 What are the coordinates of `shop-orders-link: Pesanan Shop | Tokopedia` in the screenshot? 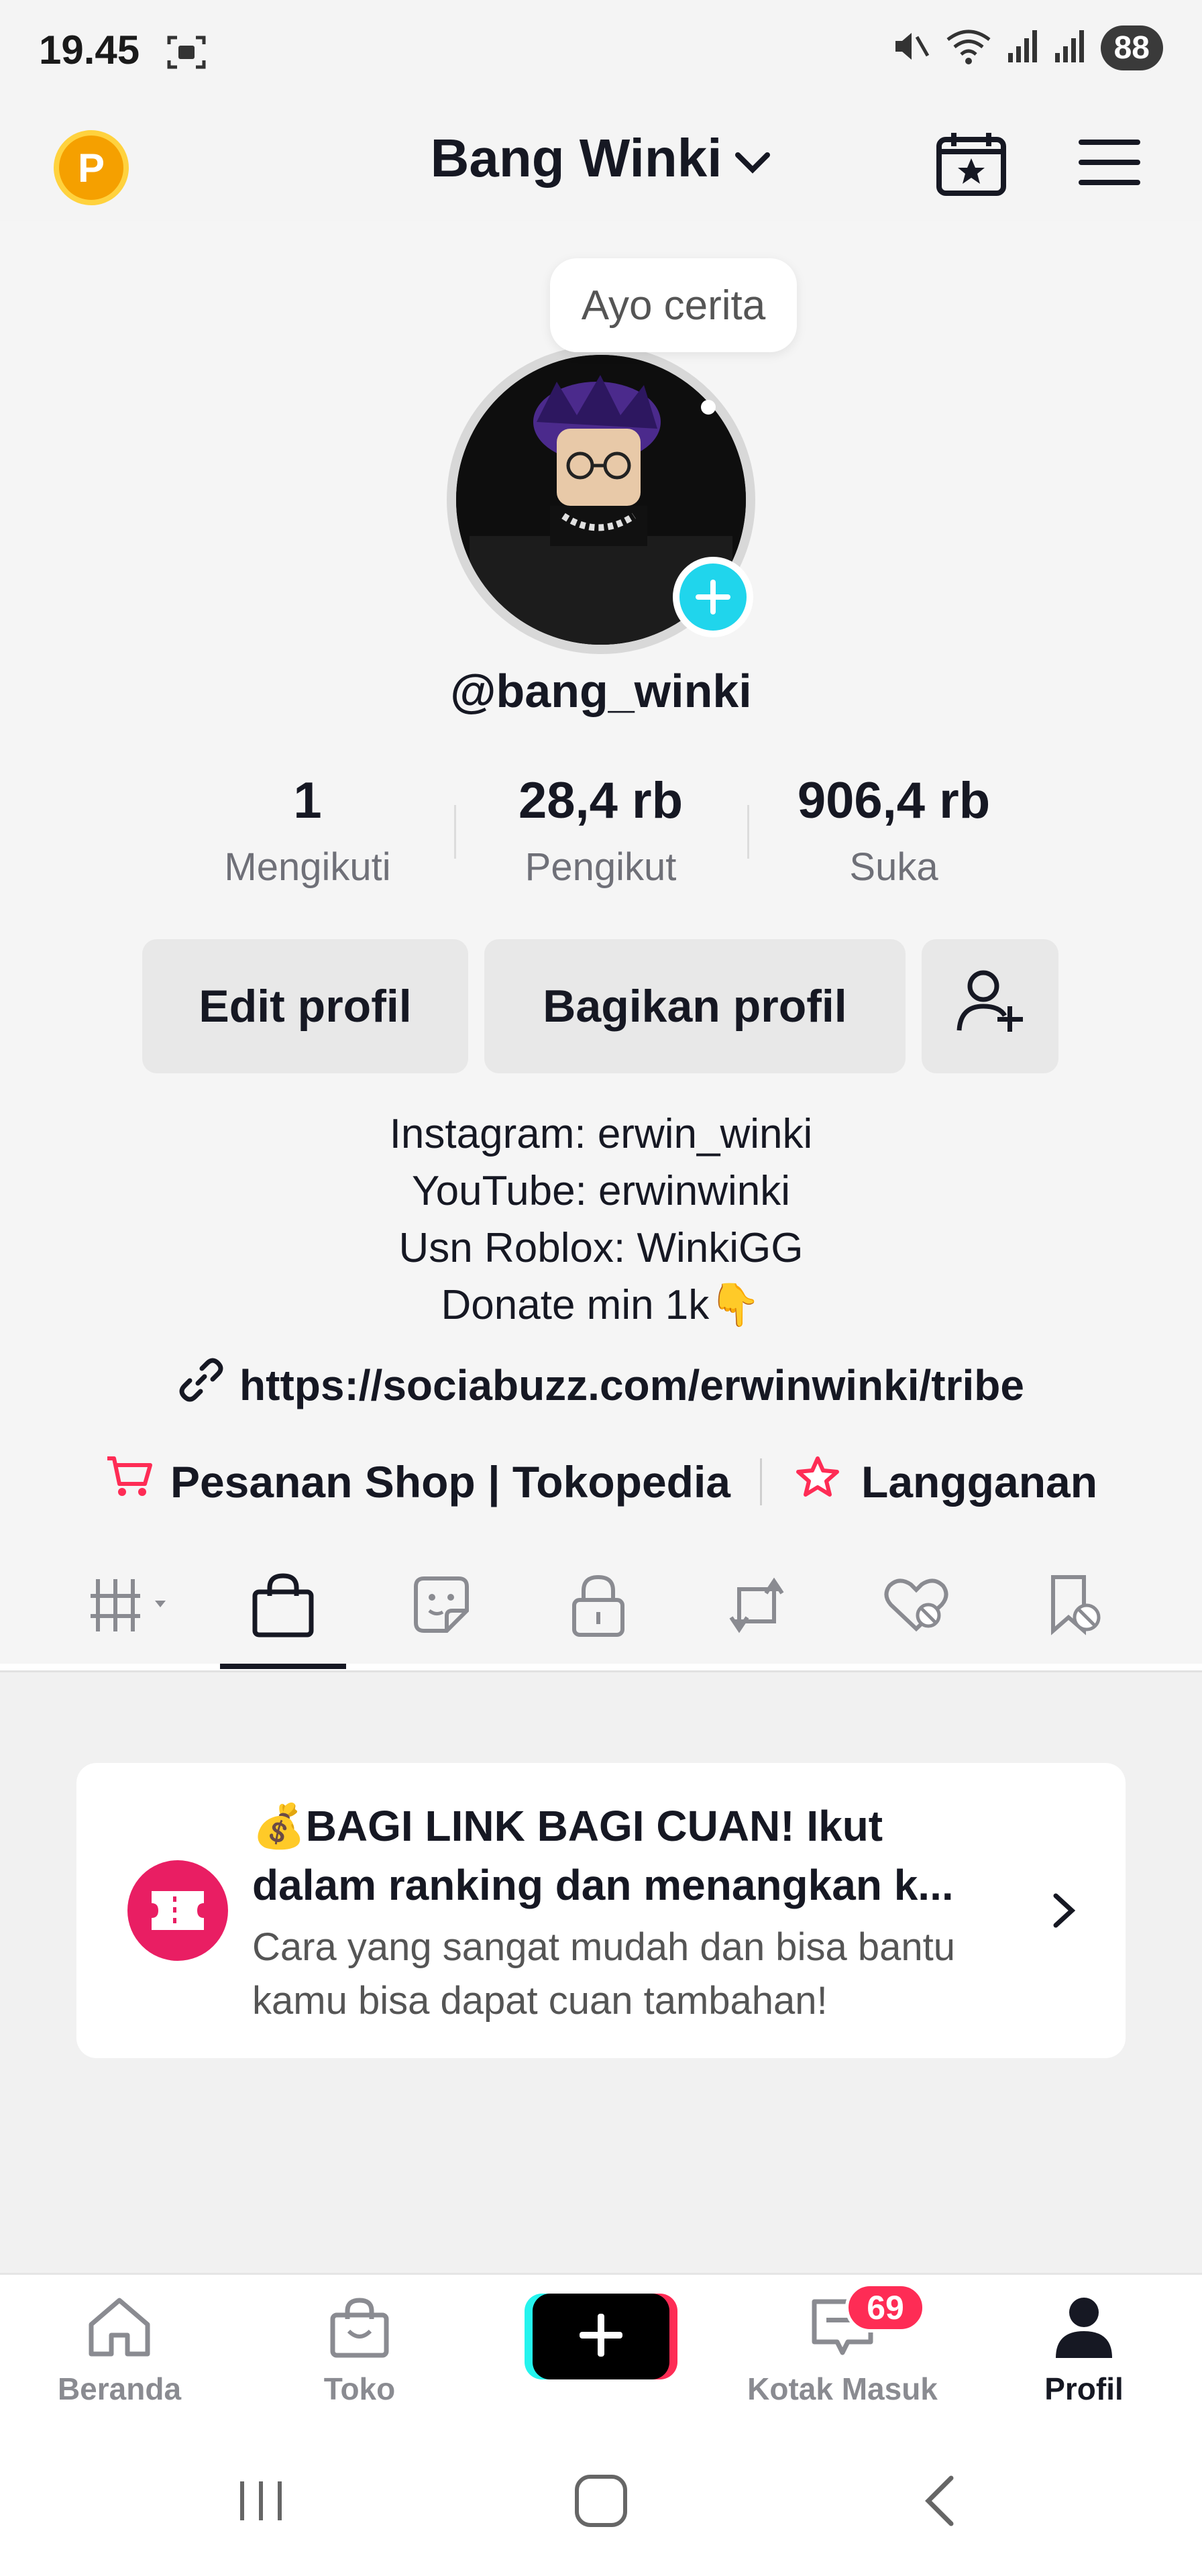 It's located at (450, 1481).